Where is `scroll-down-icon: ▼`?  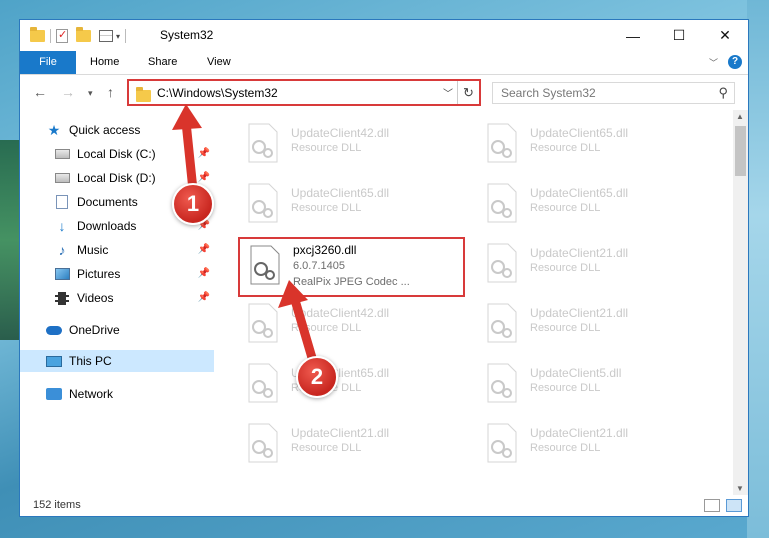 scroll-down-icon: ▼ is located at coordinates (740, 488).